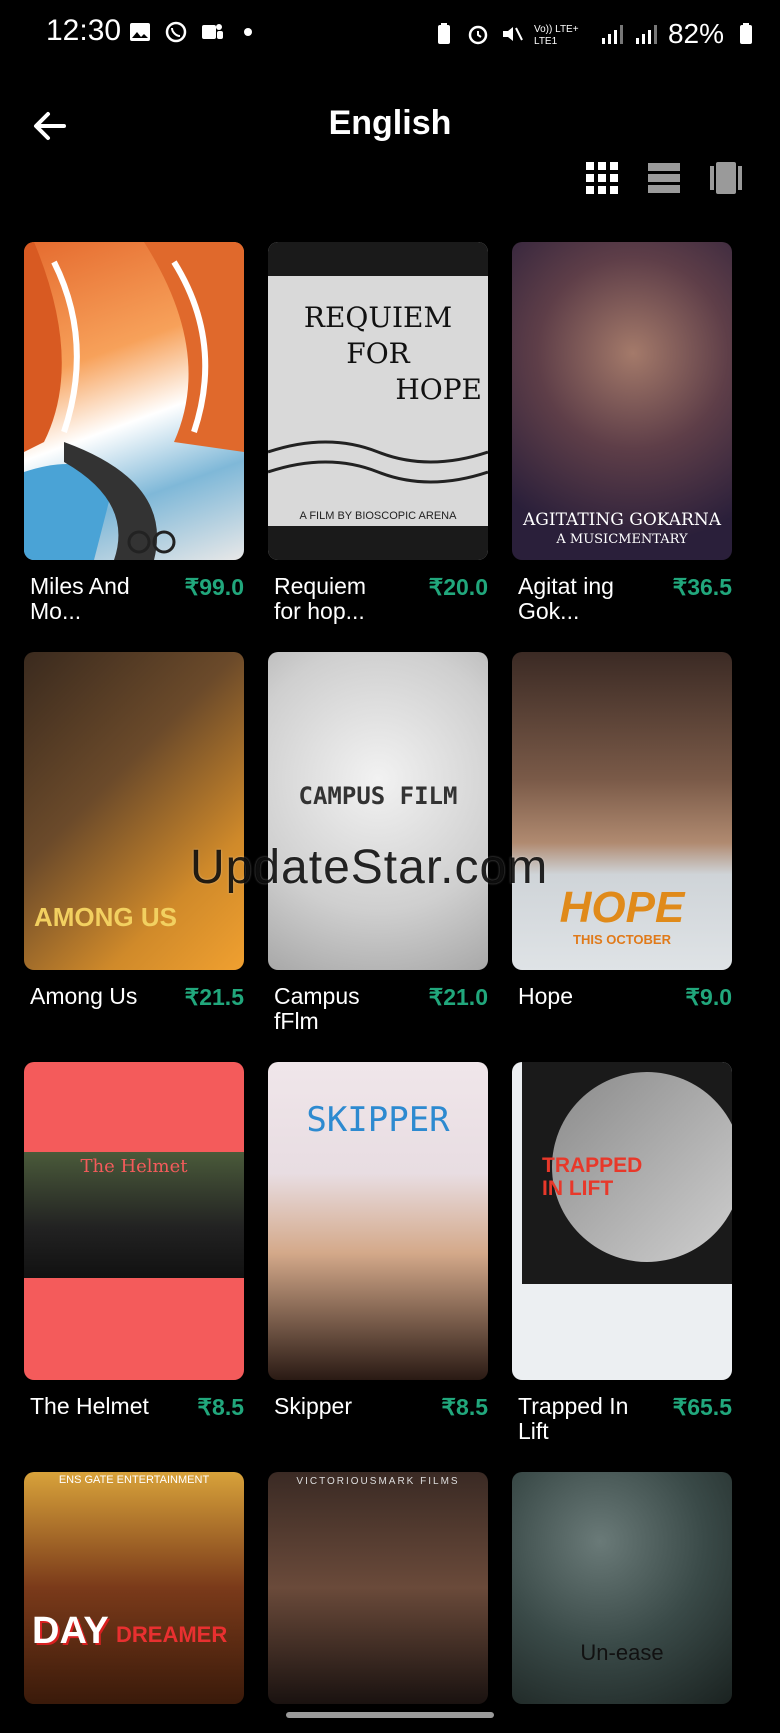 This screenshot has width=780, height=1733. Describe the element at coordinates (746, 33) in the screenshot. I see `battery-icon` at that location.